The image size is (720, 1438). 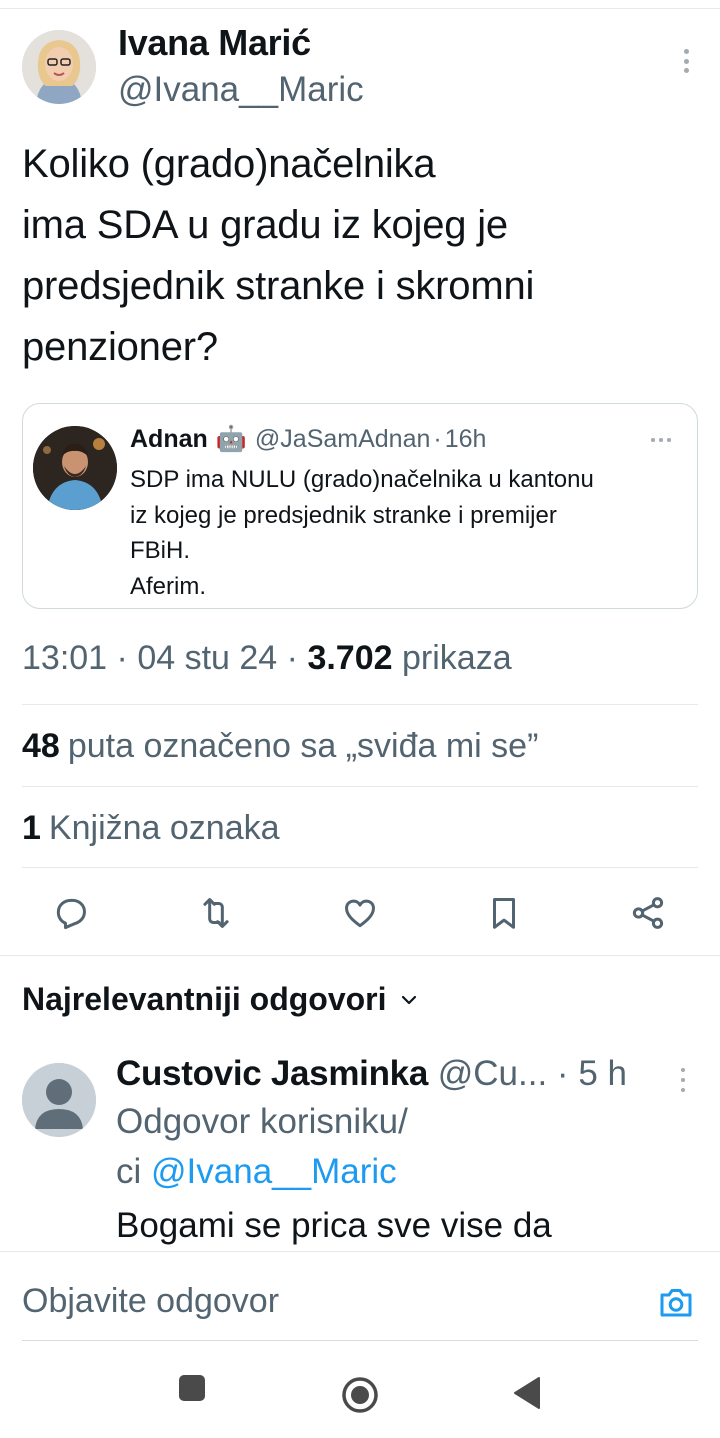 I want to click on reply-time: 5 h, so click(x=602, y=1073).